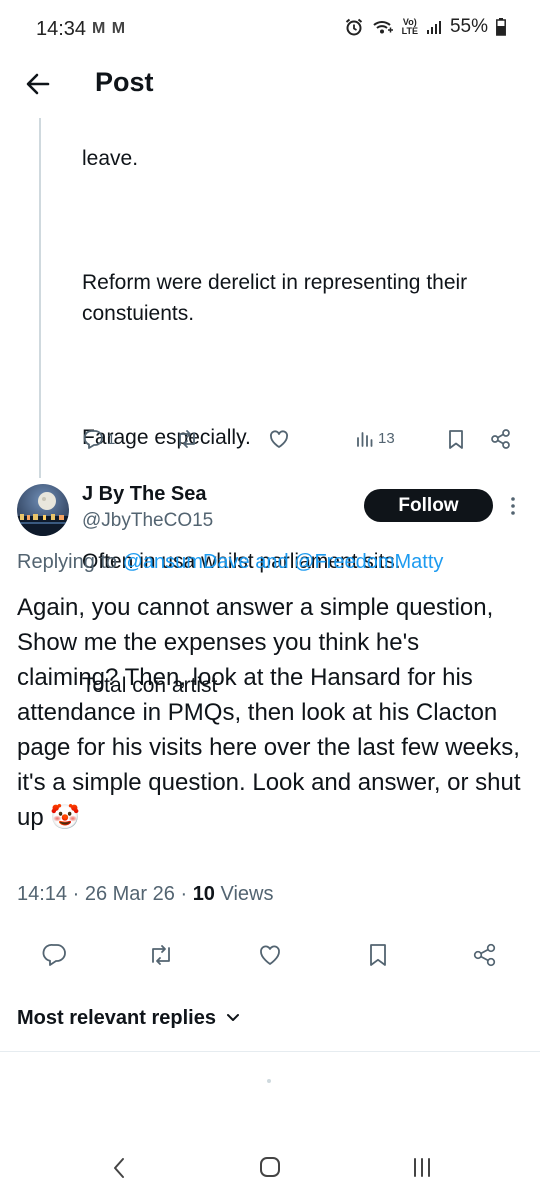 Image resolution: width=540 pixels, height=1199 pixels. Describe the element at coordinates (409, 26) in the screenshot. I see `volte-indicator: Vo) LTE` at that location.